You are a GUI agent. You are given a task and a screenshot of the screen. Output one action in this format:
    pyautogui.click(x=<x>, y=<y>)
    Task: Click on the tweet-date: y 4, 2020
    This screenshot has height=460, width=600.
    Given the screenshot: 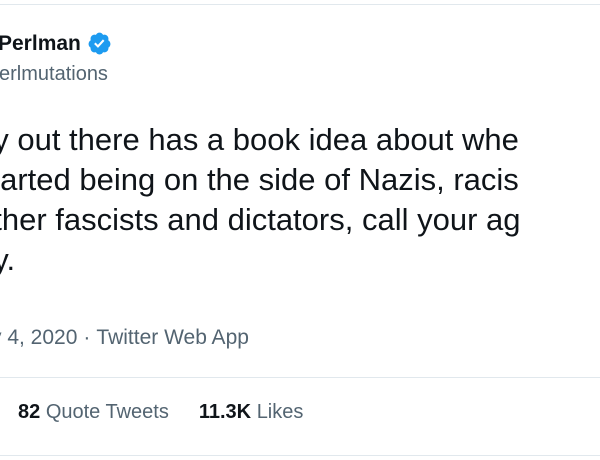 What is the action you would take?
    pyautogui.click(x=38, y=337)
    